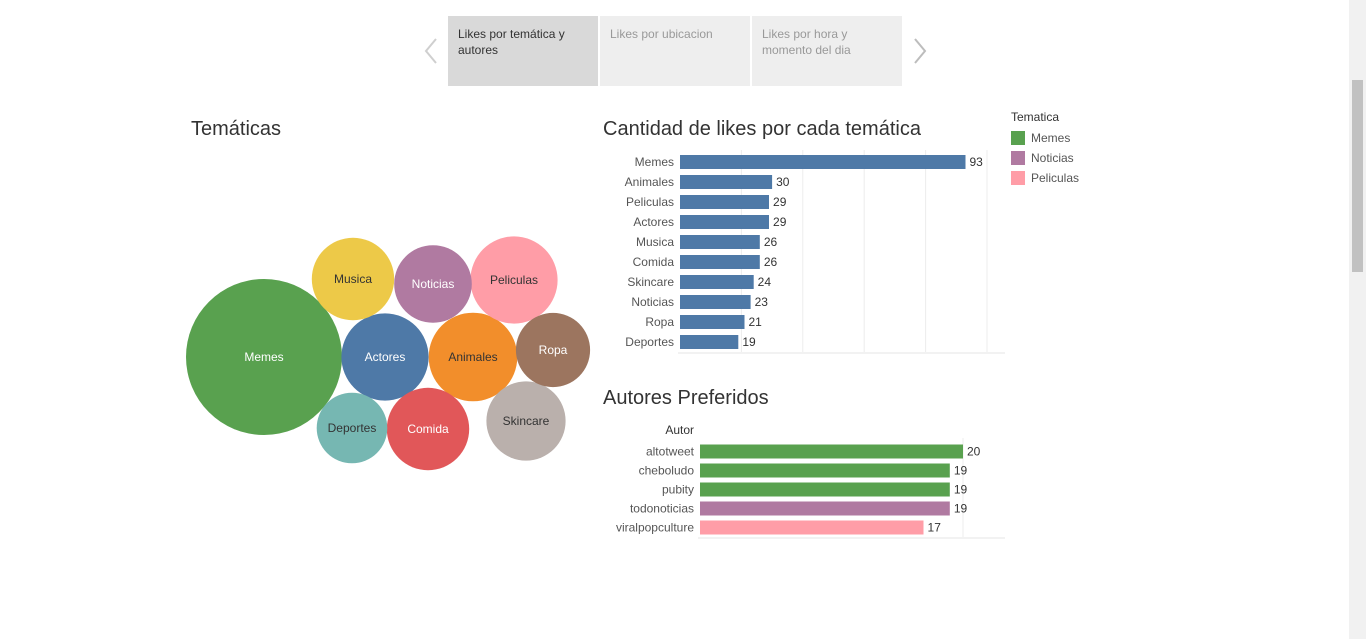 This screenshot has width=1366, height=639. Describe the element at coordinates (717, 282) in the screenshot. I see `bar-skincare` at that location.